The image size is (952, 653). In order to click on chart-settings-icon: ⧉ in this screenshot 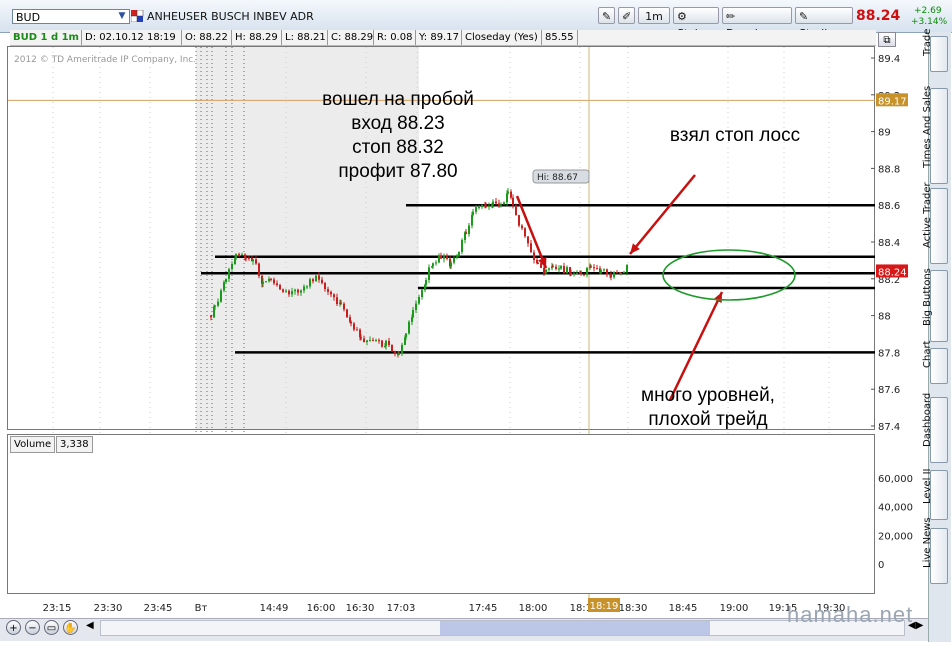, I will do `click(887, 39)`.